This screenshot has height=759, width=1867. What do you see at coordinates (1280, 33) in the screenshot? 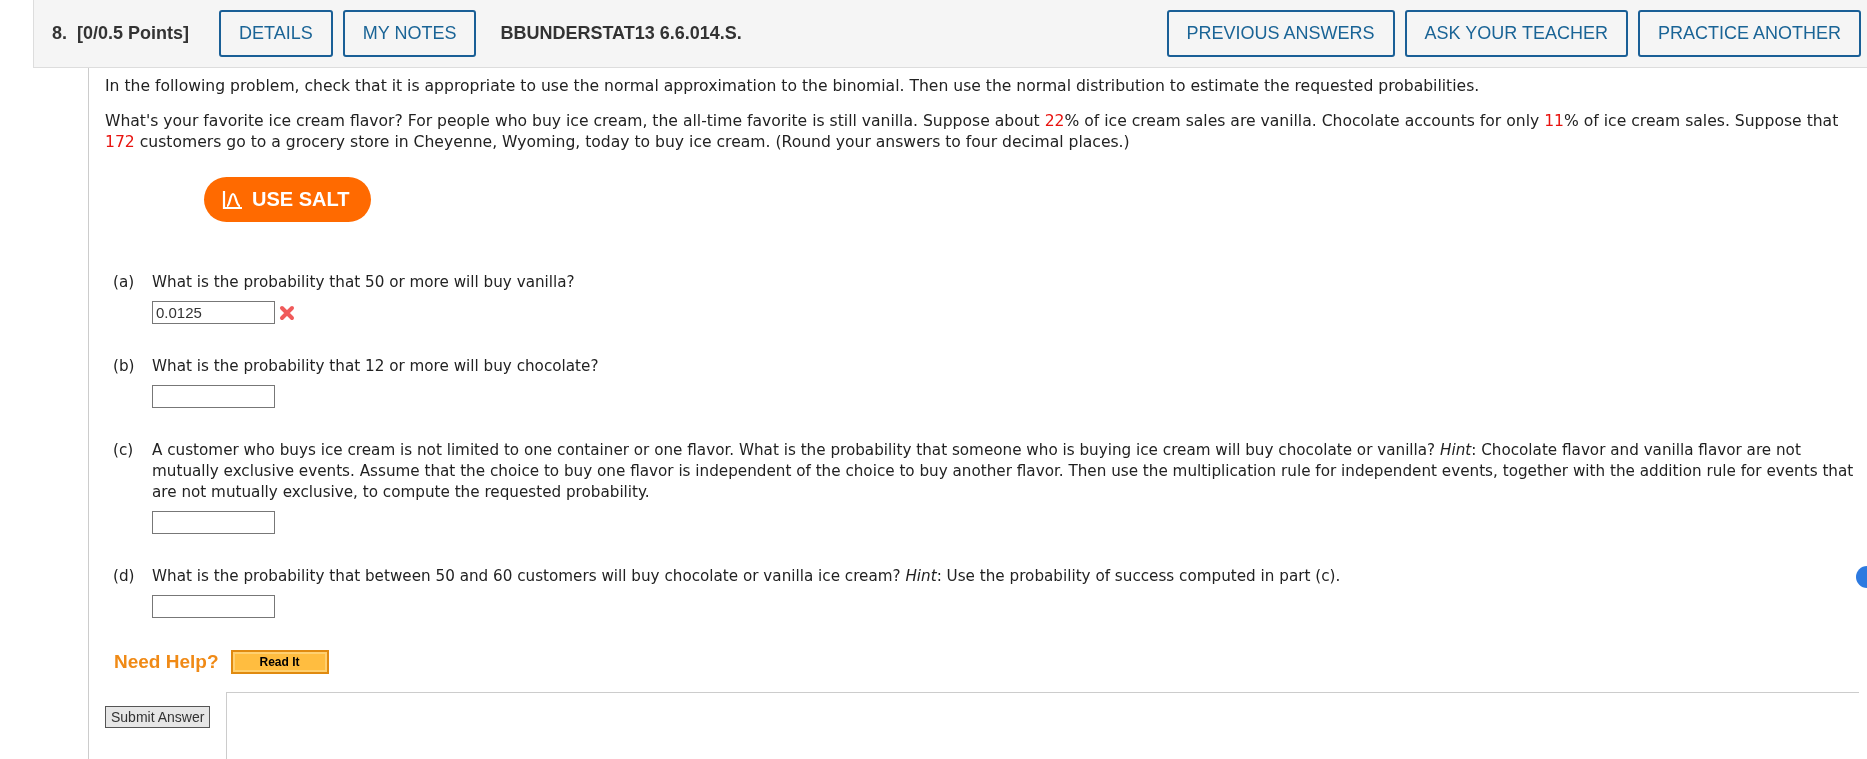
I see `header-button: PREVIOUS ANSWERS` at bounding box center [1280, 33].